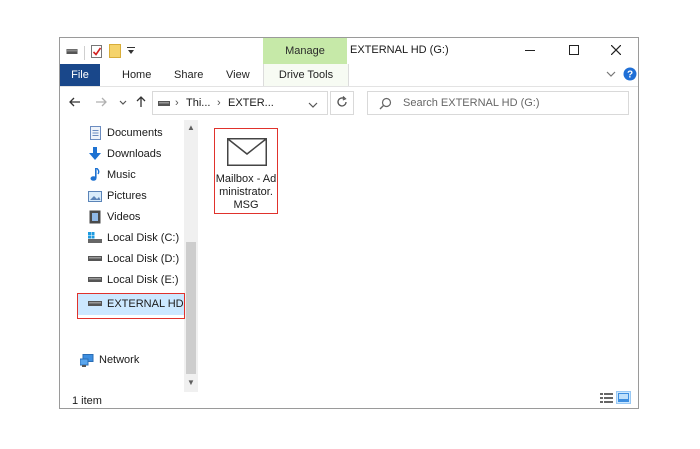  I want to click on tab-file: File, so click(80, 75).